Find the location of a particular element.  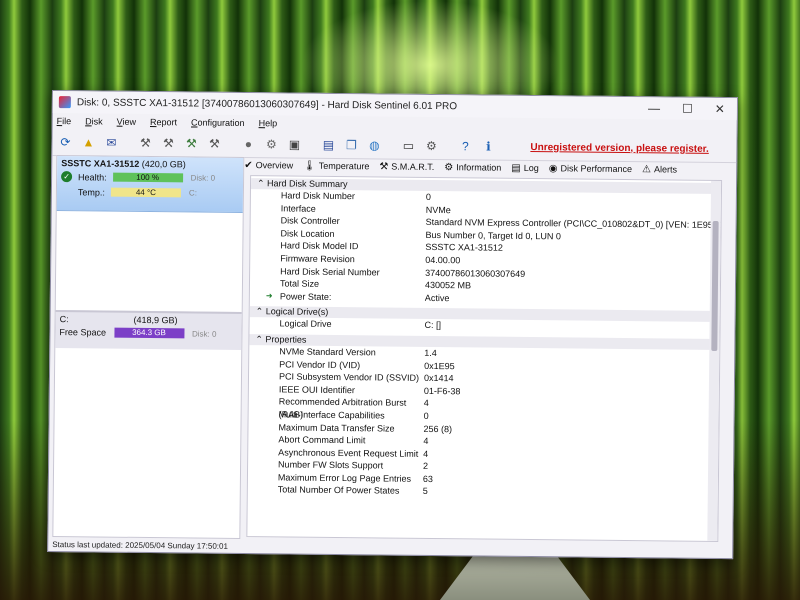

info-icon: ⚙ is located at coordinates (449, 167).